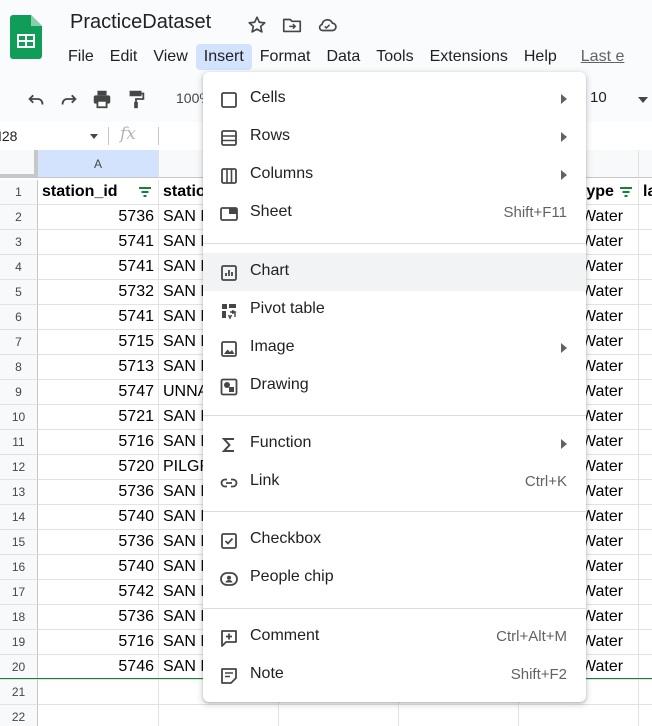  What do you see at coordinates (603, 57) in the screenshot?
I see `last-edit-link: Last e` at bounding box center [603, 57].